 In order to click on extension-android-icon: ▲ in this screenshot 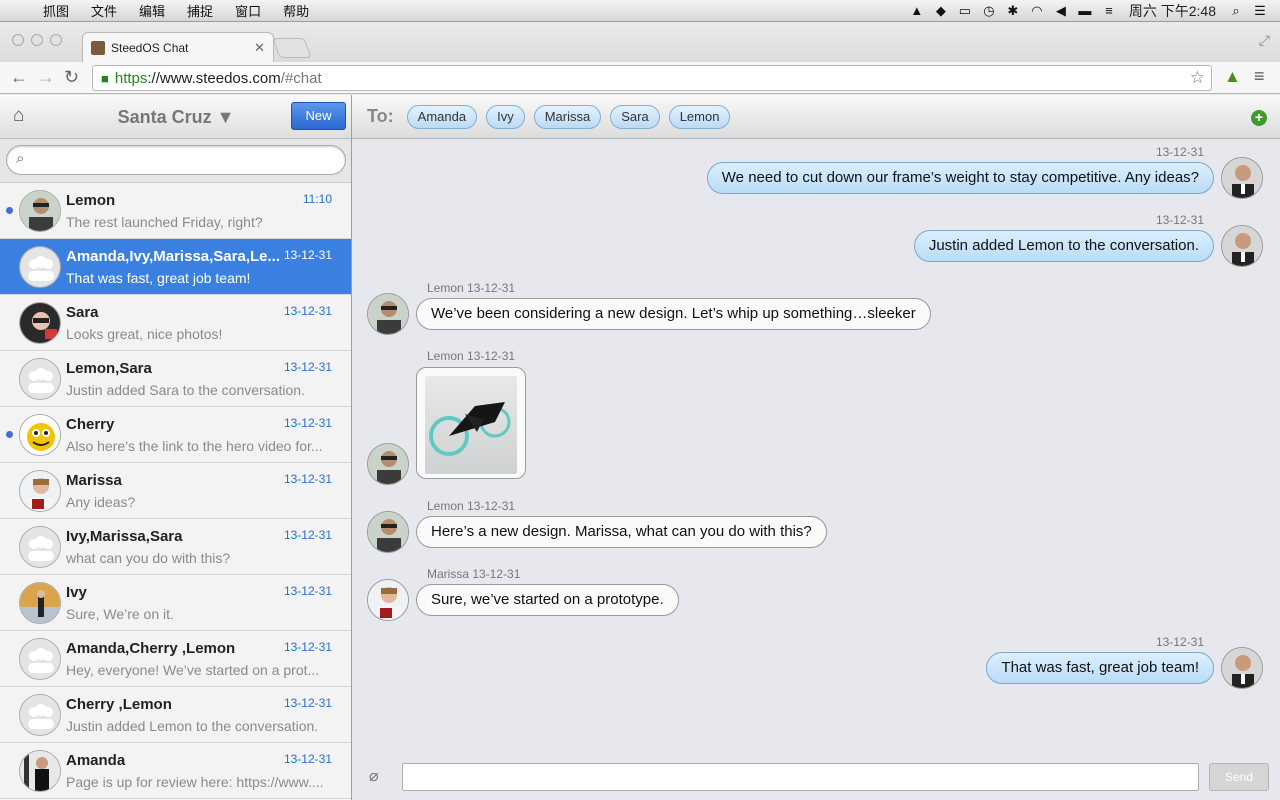, I will do `click(1232, 77)`.